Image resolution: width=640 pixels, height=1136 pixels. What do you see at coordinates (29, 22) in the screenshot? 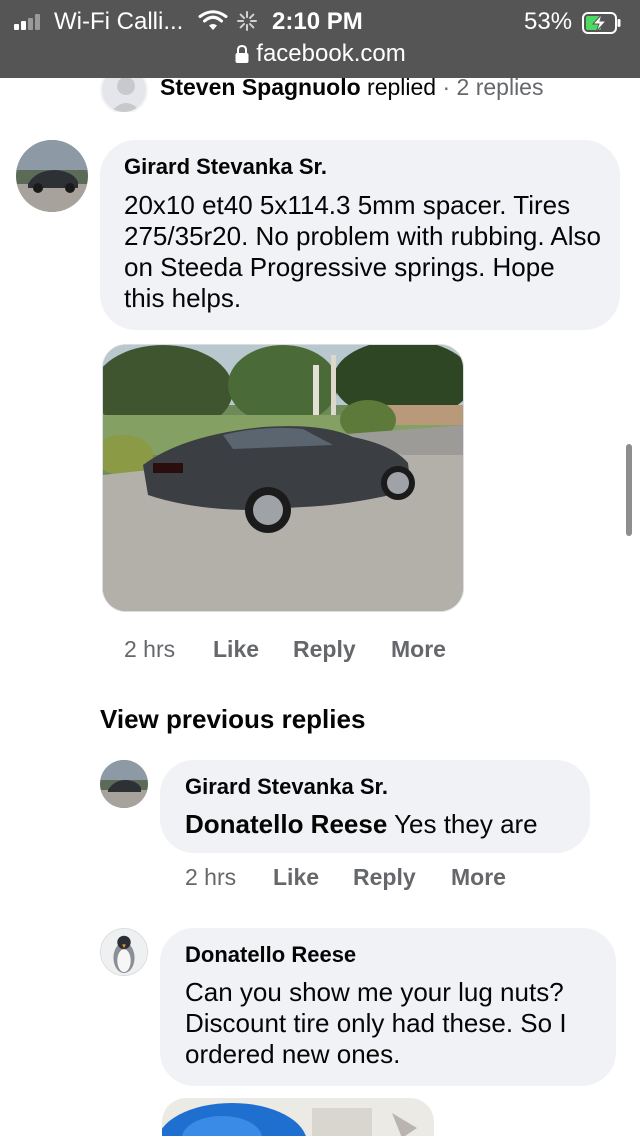
I see `signal-icon` at bounding box center [29, 22].